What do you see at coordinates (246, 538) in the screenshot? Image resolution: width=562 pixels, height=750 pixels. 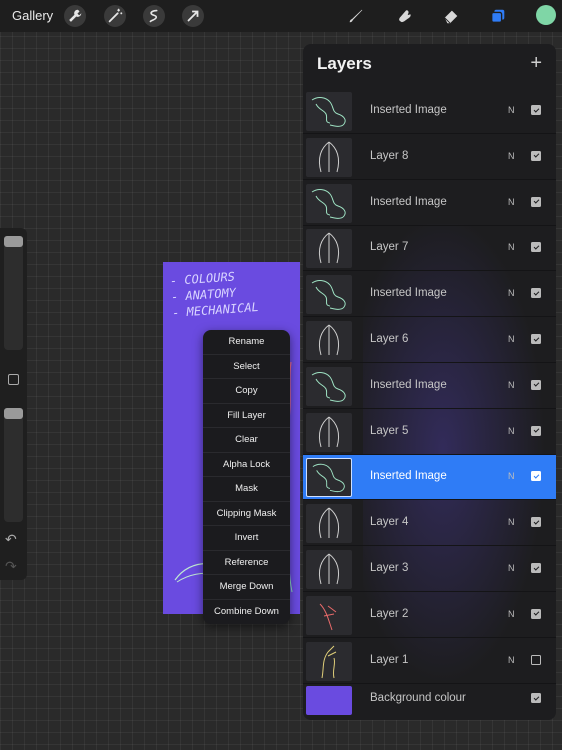 I see `menu-item-invert: Invert` at bounding box center [246, 538].